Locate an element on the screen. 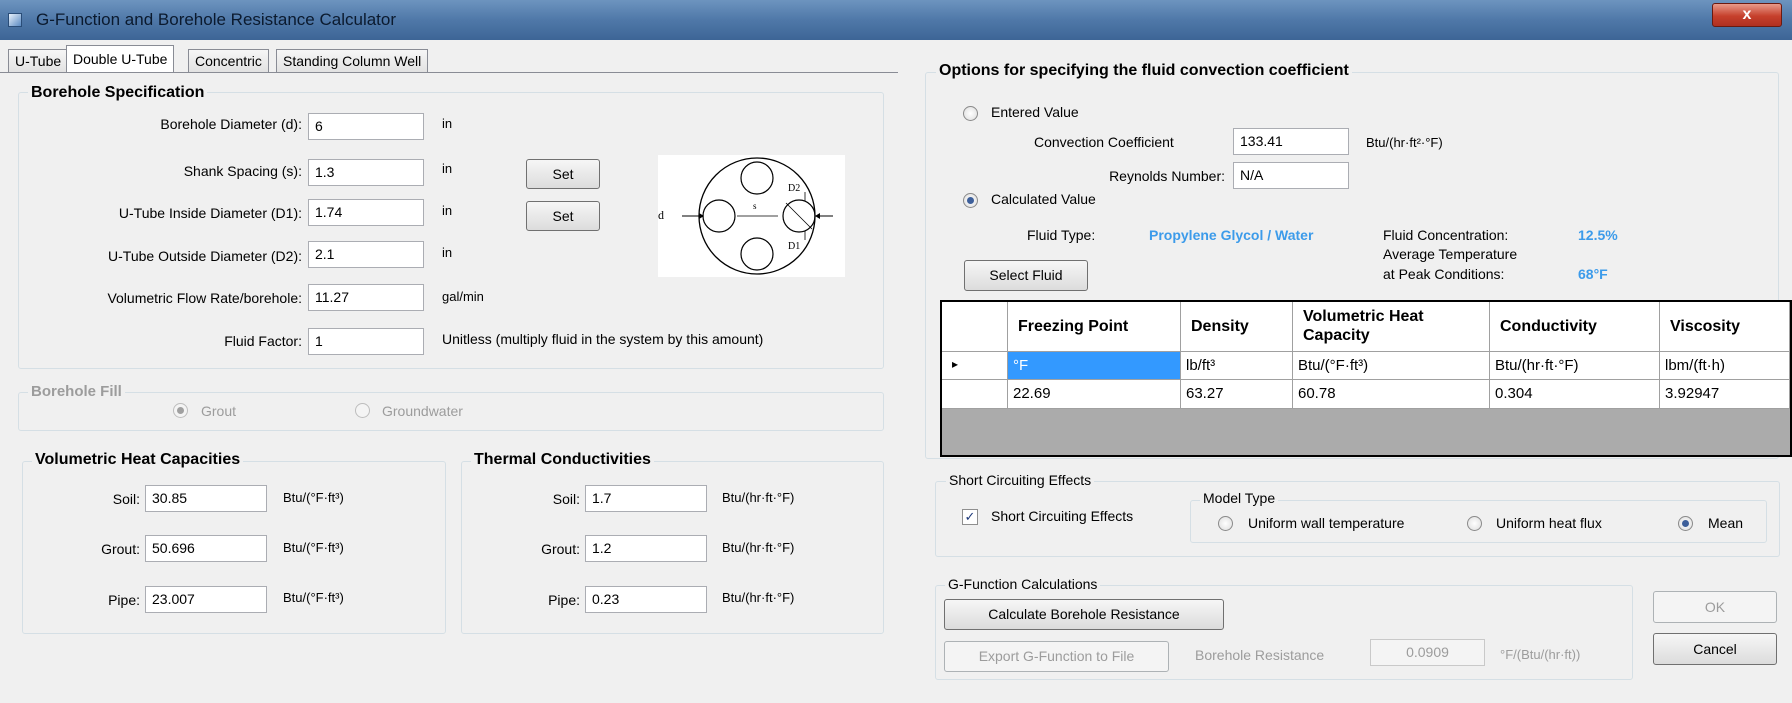  hc-soil-input: 30.85 is located at coordinates (206, 498).